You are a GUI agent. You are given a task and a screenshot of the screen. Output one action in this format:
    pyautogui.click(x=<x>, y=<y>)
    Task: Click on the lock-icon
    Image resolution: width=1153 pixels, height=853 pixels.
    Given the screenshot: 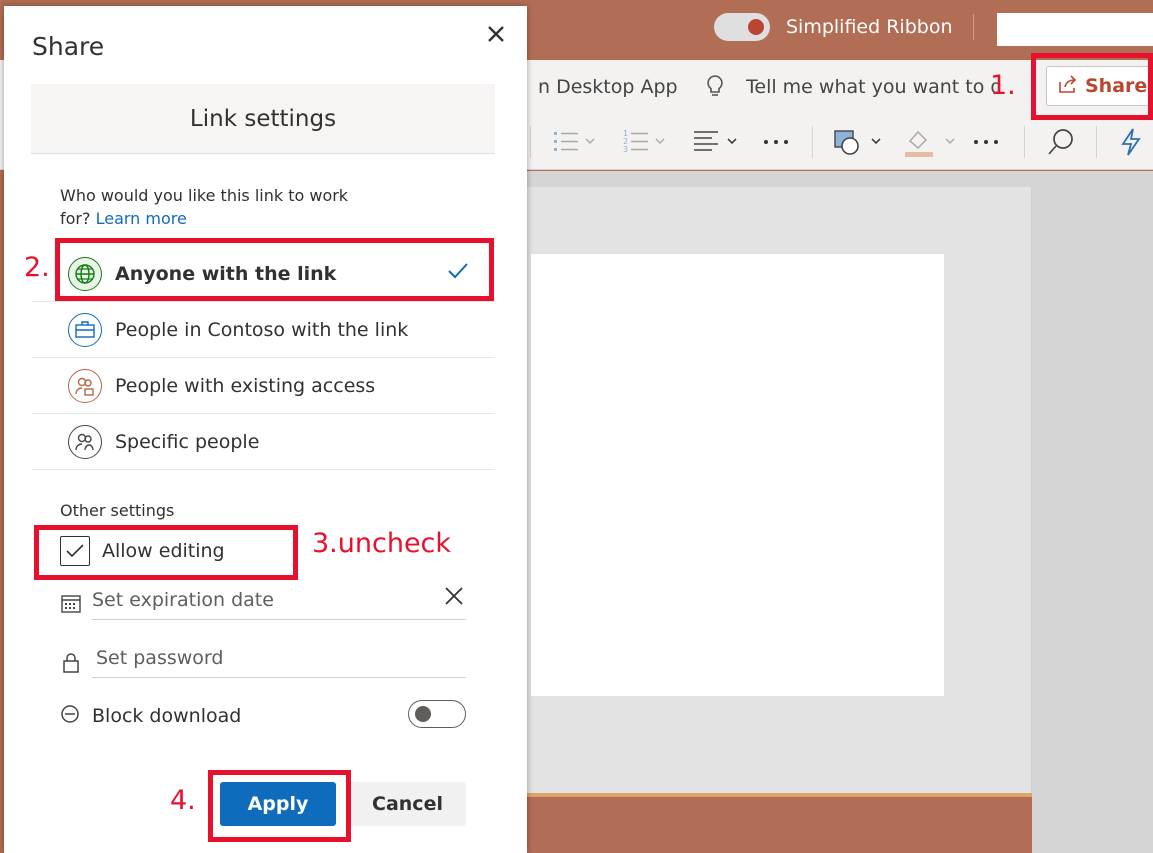 What is the action you would take?
    pyautogui.click(x=71, y=665)
    